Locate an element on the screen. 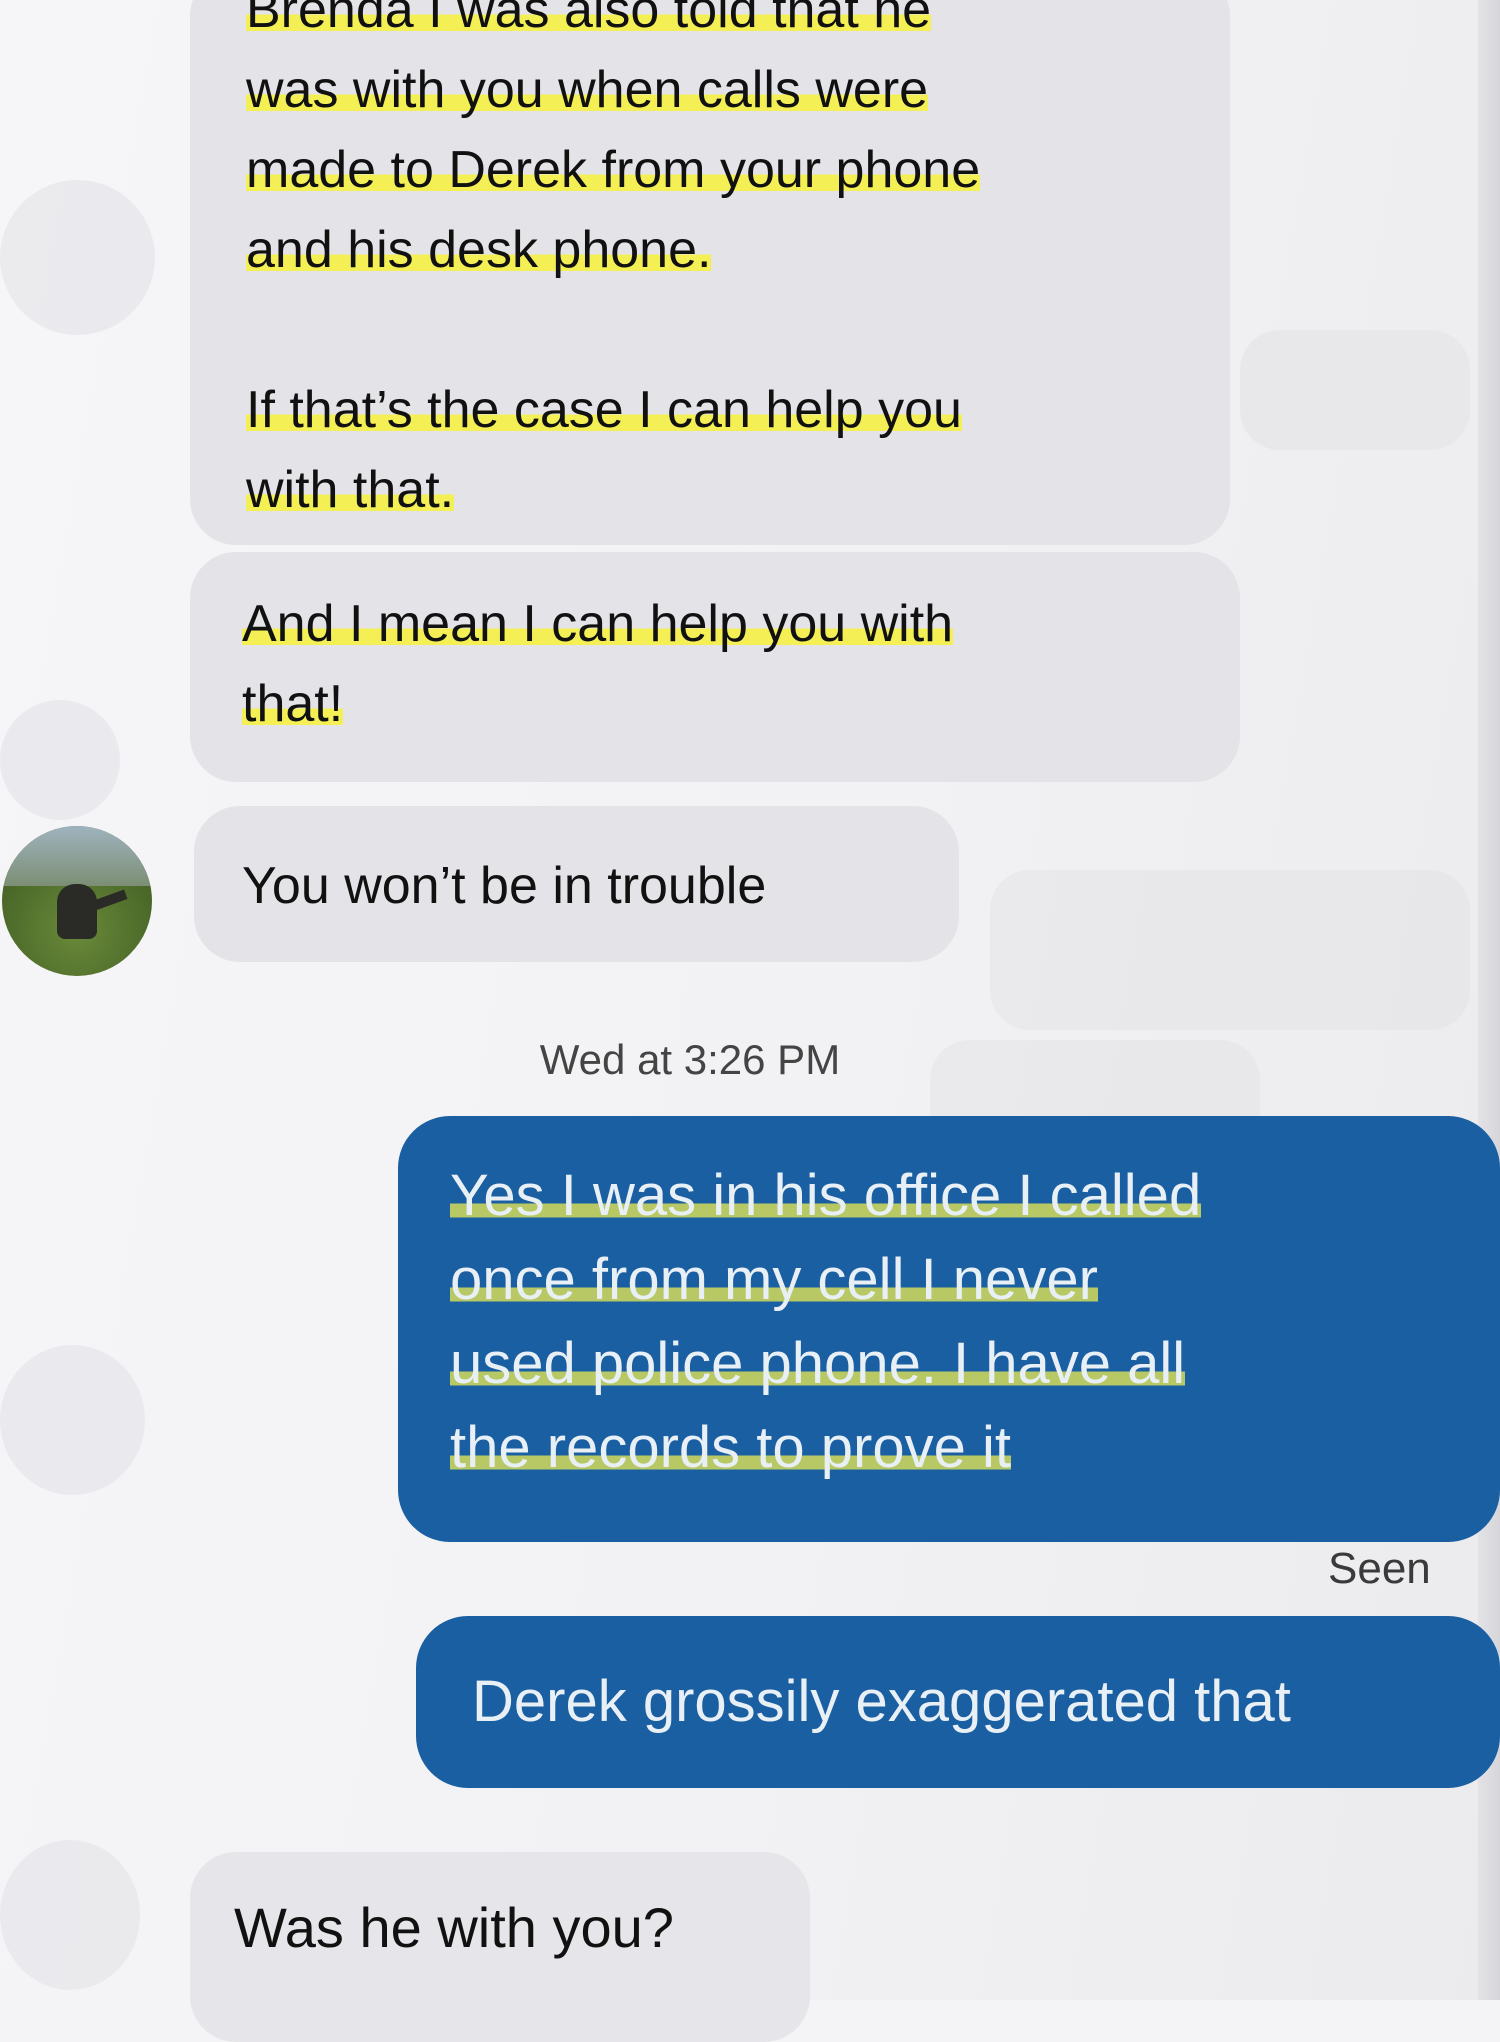 The image size is (1500, 2042). message-line: used police phone. I have all is located at coordinates (818, 1363).